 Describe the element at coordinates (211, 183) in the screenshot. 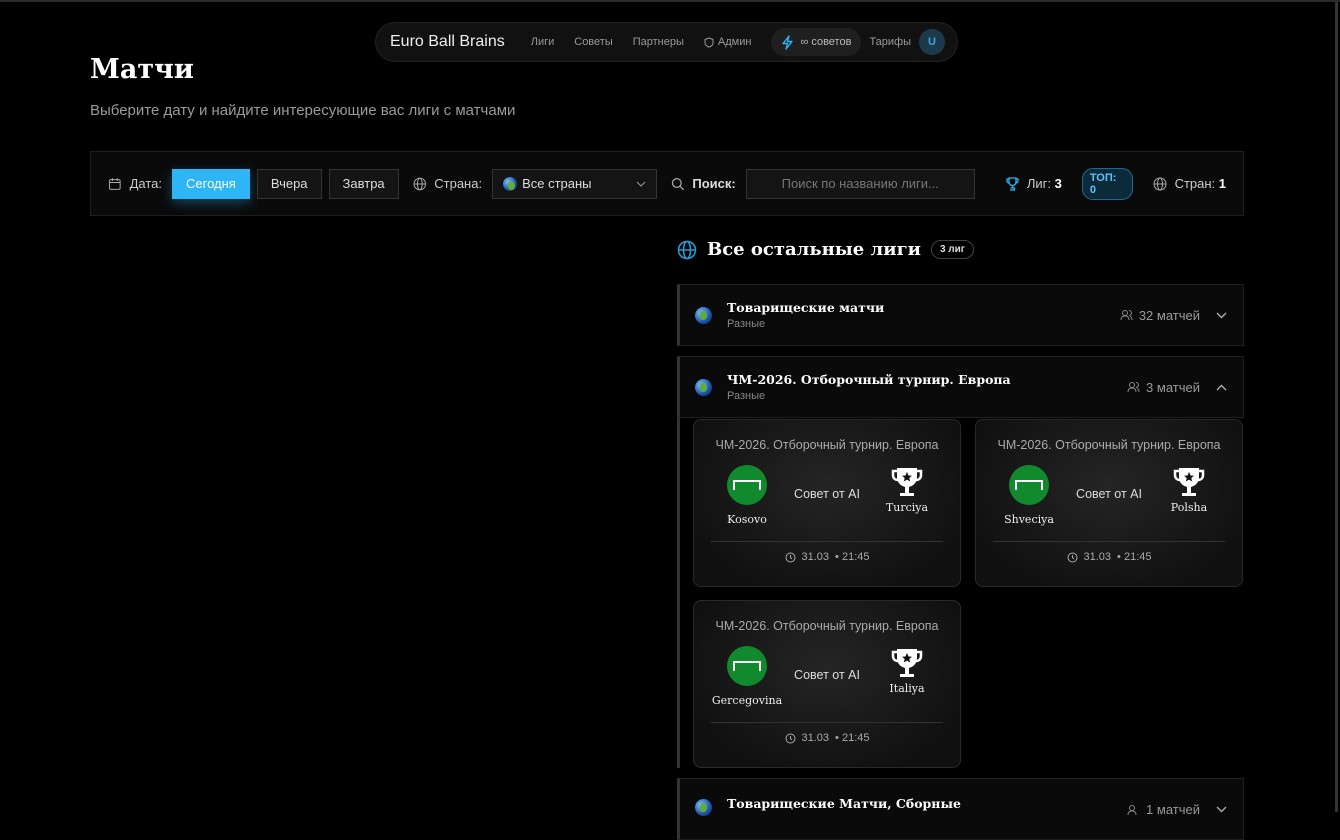

I see `date-today-button: Сегодня` at that location.